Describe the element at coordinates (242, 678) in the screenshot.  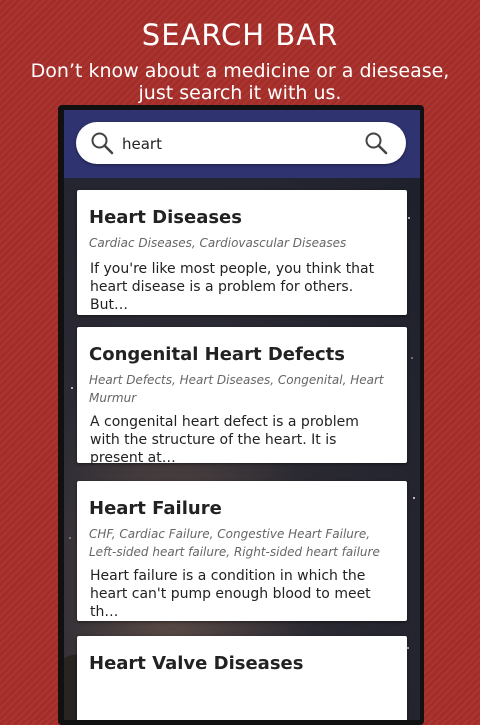
I see `result-card: Heart Valve Diseases` at that location.